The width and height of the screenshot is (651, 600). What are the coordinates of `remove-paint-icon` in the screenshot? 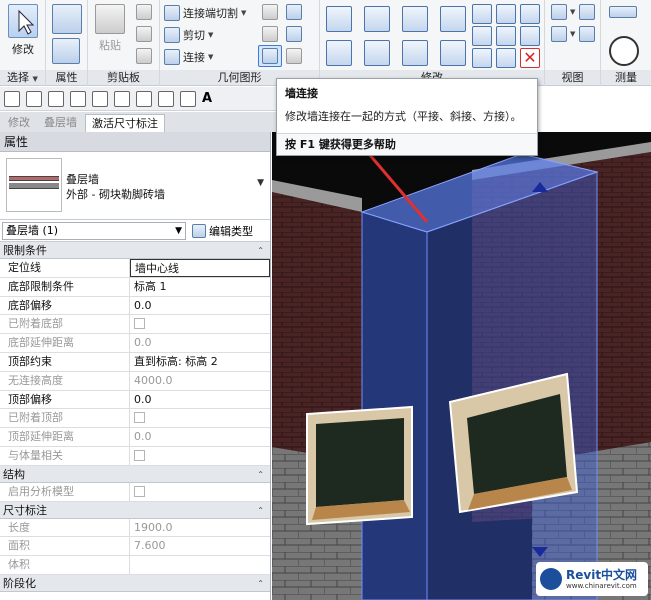 It's located at (294, 34).